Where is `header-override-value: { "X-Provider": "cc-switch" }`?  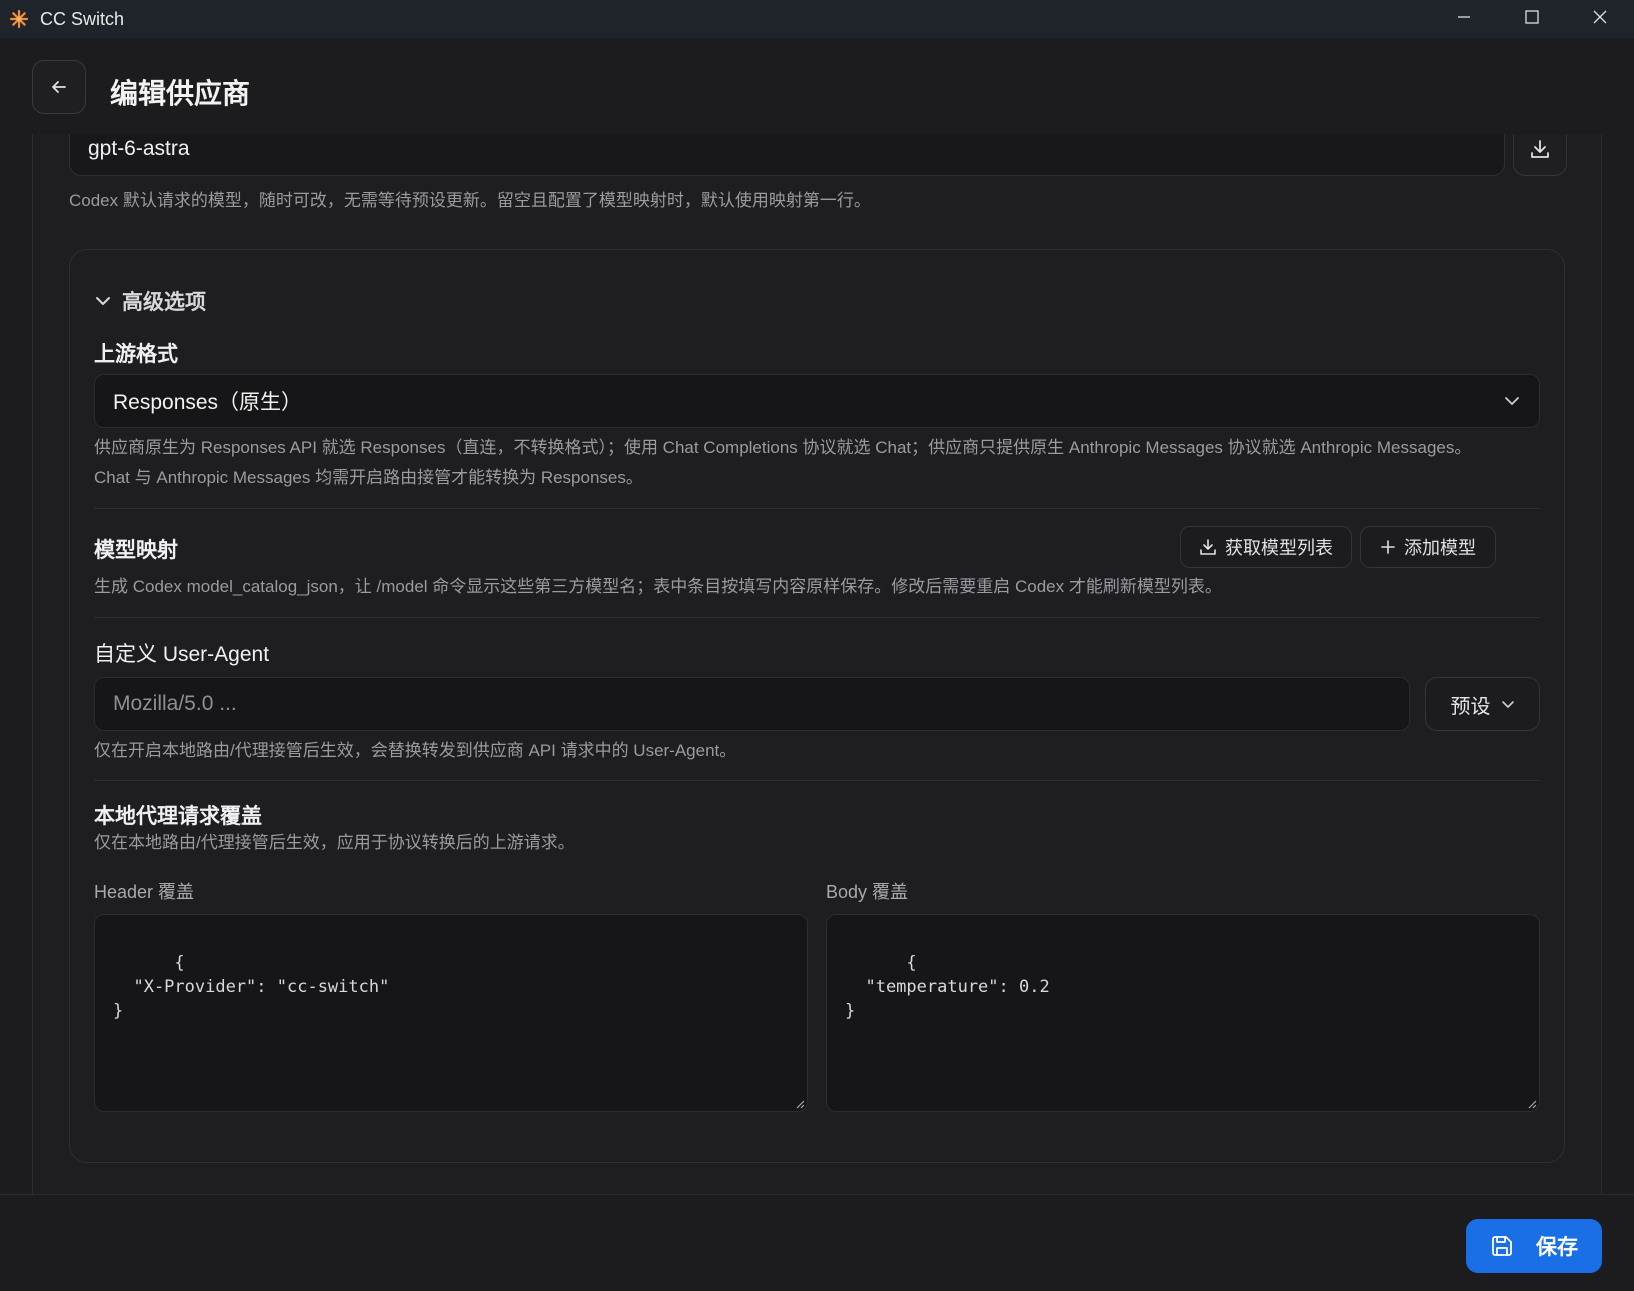
header-override-value: { "X-Provider": "cc-switch" } is located at coordinates (251, 987).